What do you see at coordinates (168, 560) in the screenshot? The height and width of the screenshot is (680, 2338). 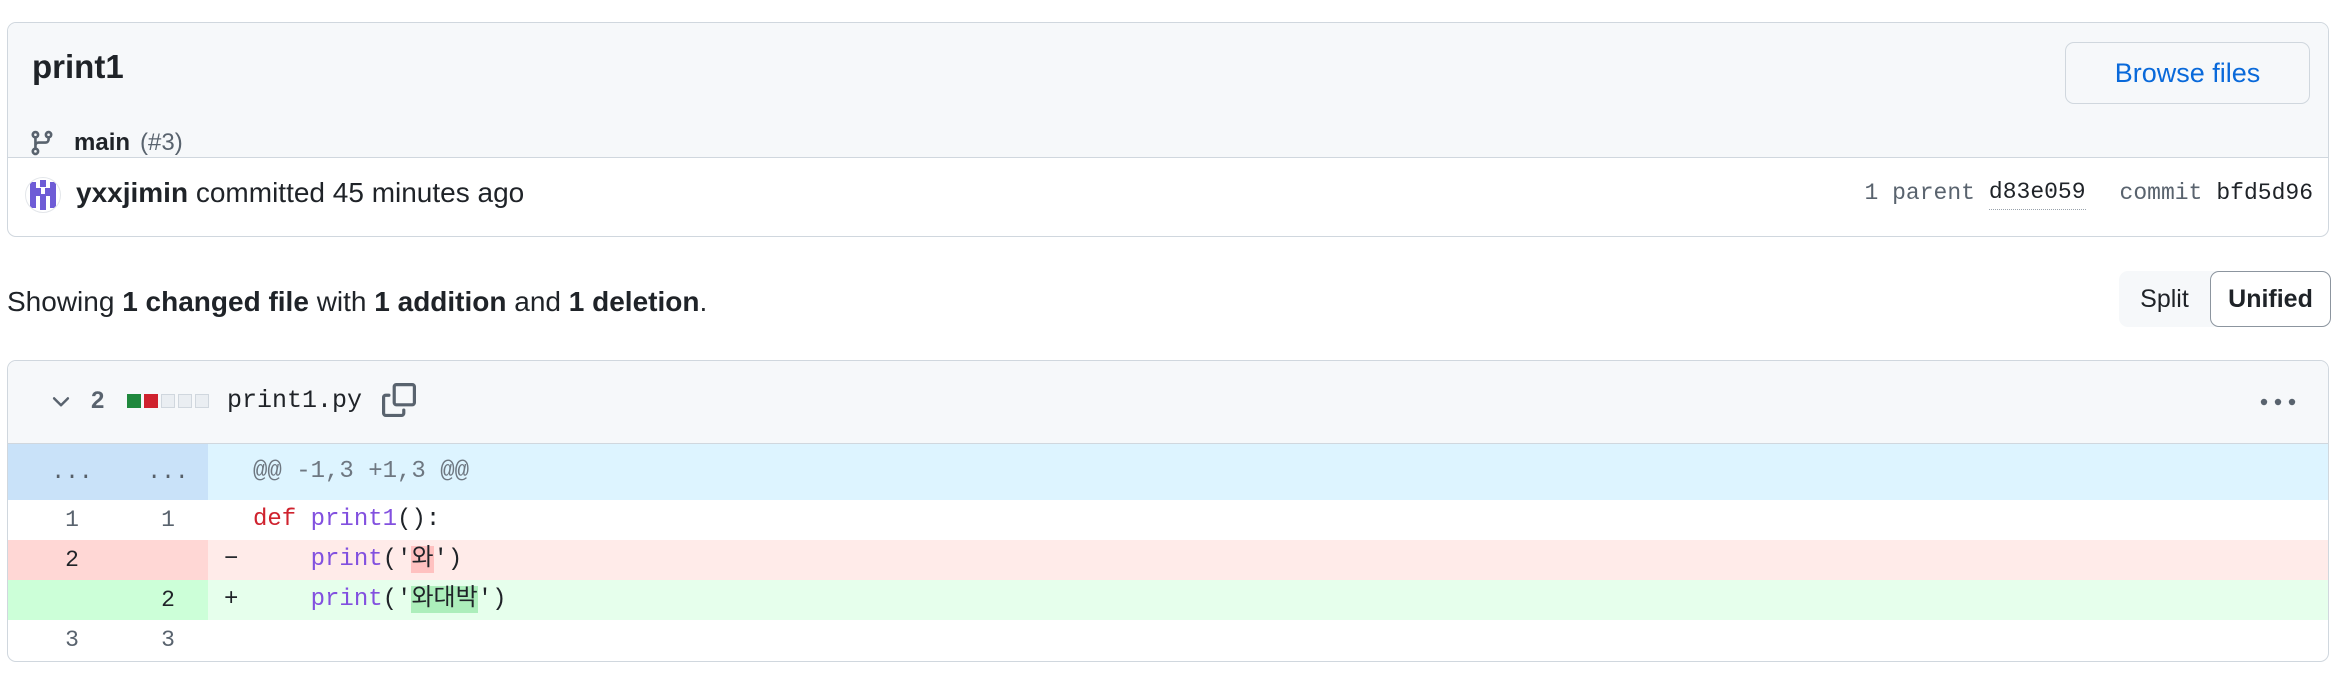 I see `new-line-number` at bounding box center [168, 560].